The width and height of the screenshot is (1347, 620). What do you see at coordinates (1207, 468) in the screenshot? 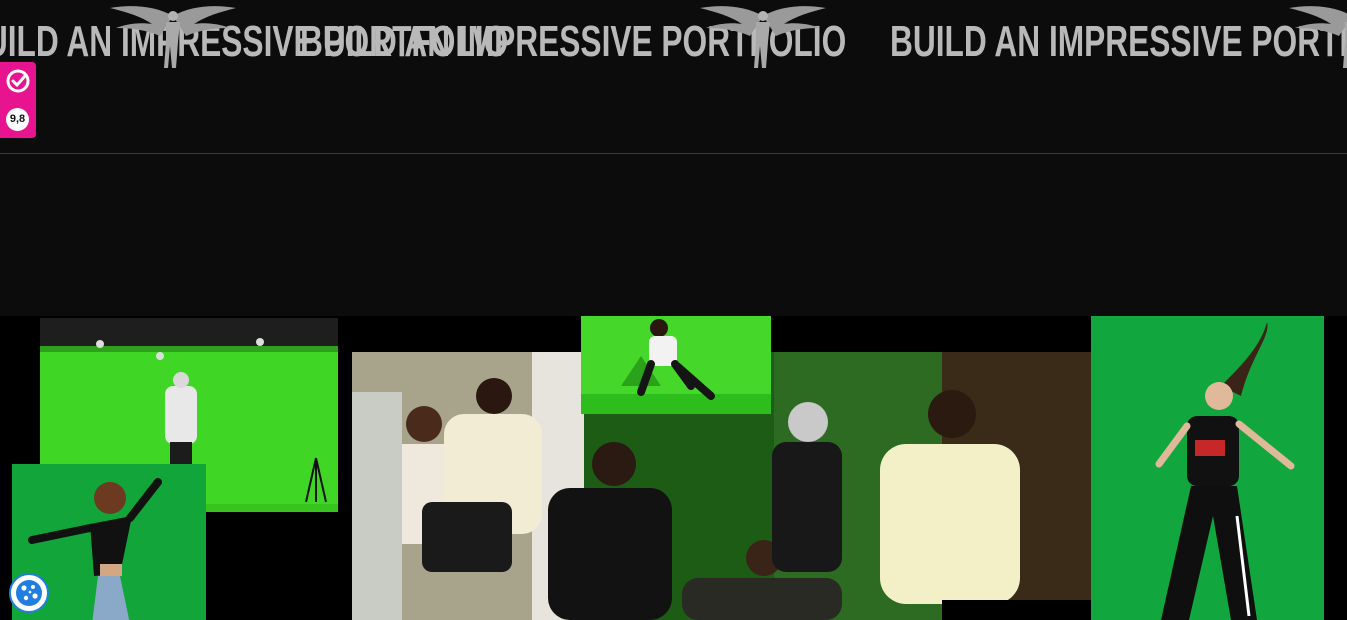
I see `photo-dancer-hair-flip` at bounding box center [1207, 468].